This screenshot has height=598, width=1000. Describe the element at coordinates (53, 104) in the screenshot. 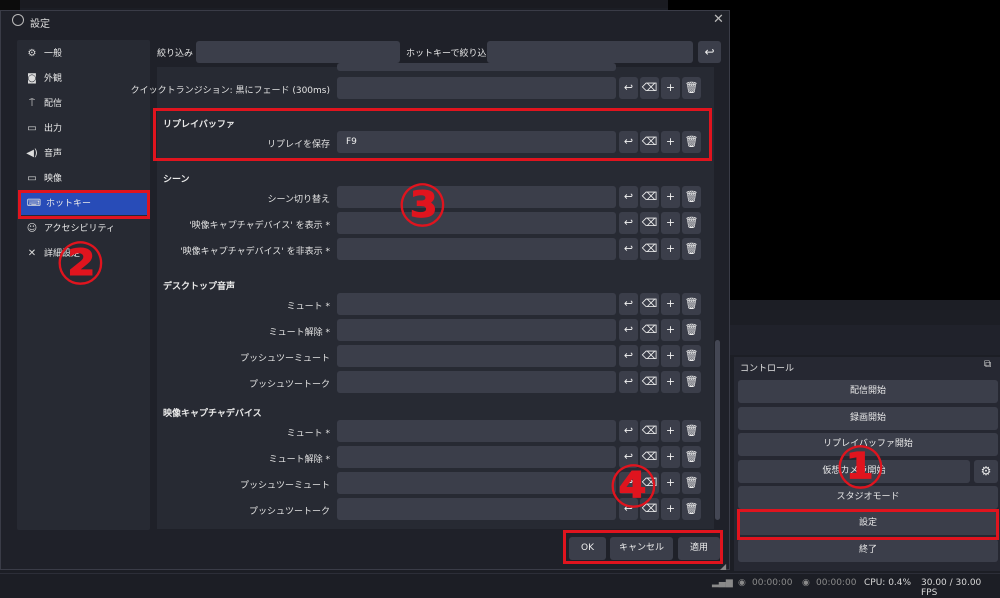

I see `sidebar-item-label: 配信` at that location.